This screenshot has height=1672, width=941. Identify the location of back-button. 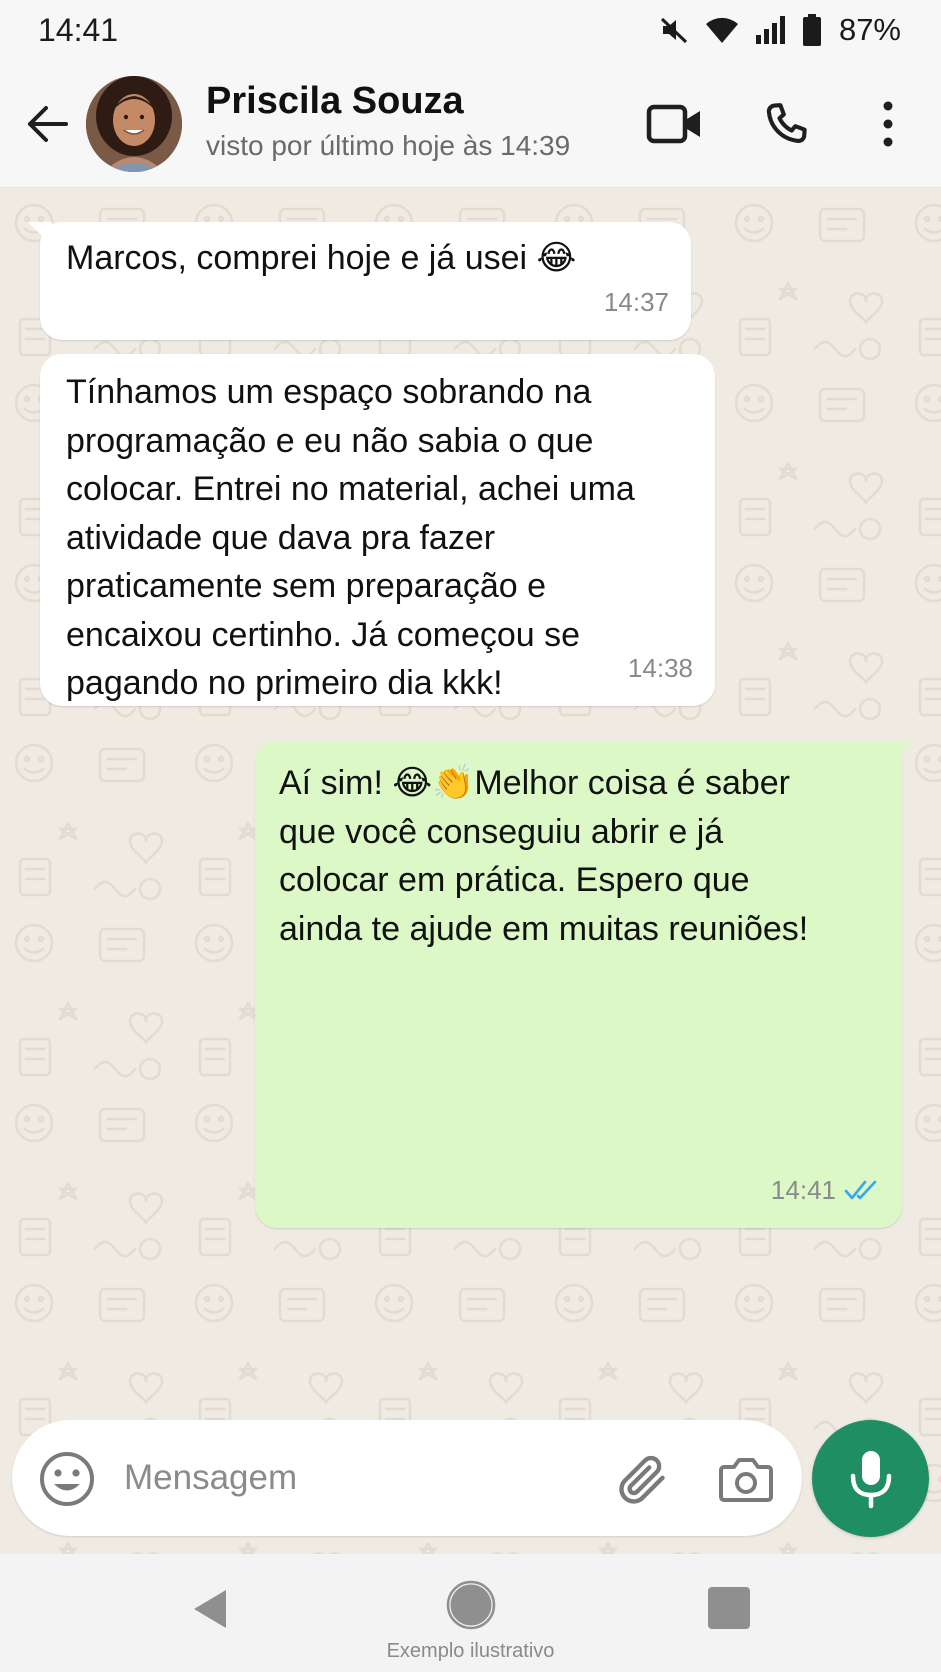
(48, 124).